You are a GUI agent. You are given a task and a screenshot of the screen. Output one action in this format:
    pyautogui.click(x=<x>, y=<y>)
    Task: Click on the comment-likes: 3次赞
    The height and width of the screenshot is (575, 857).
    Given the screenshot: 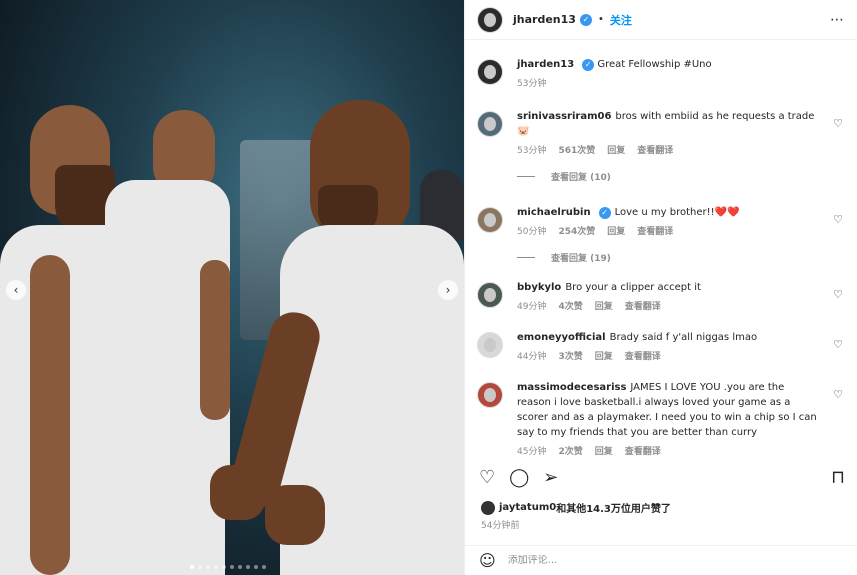 What is the action you would take?
    pyautogui.click(x=570, y=355)
    